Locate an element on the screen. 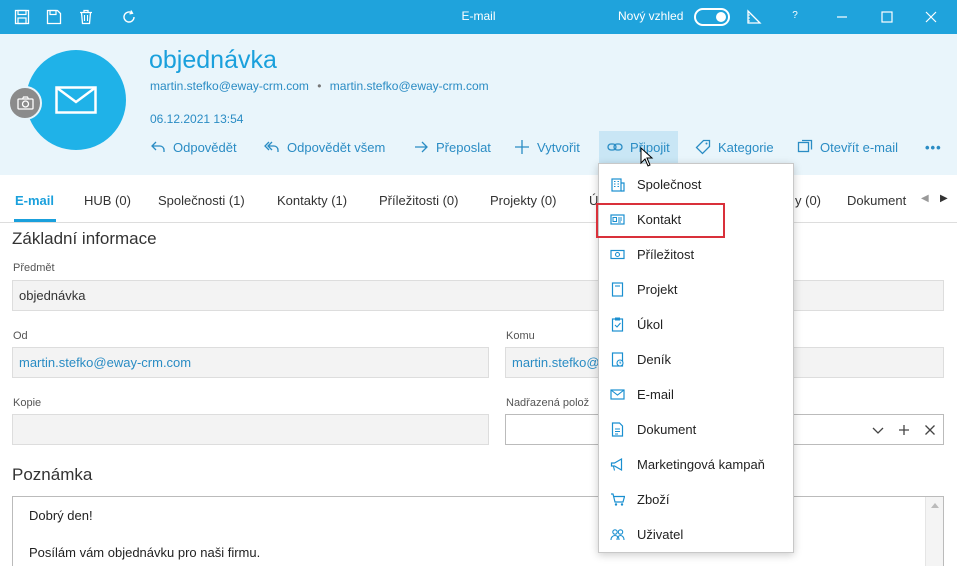 This screenshot has height=566, width=957. menu-item-document: Dokument is located at coordinates (696, 429).